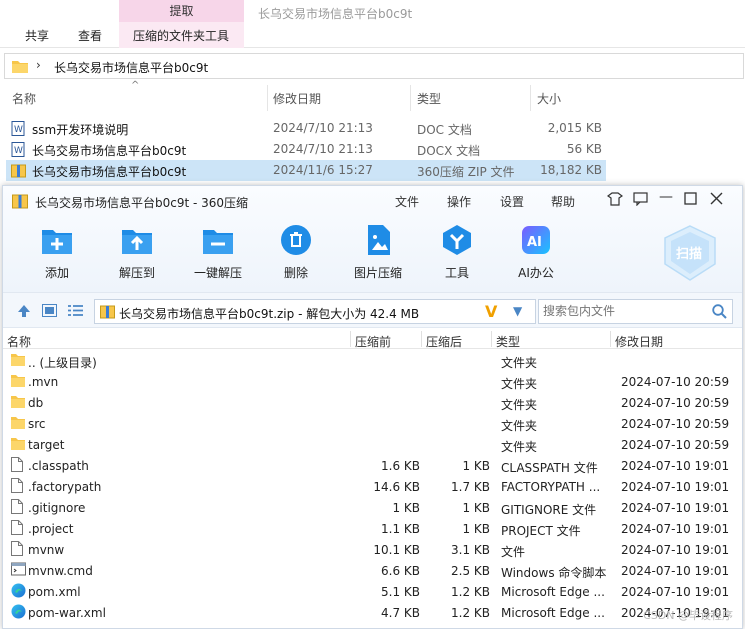  I want to click on image-compress-button: 图片压缩, so click(378, 252).